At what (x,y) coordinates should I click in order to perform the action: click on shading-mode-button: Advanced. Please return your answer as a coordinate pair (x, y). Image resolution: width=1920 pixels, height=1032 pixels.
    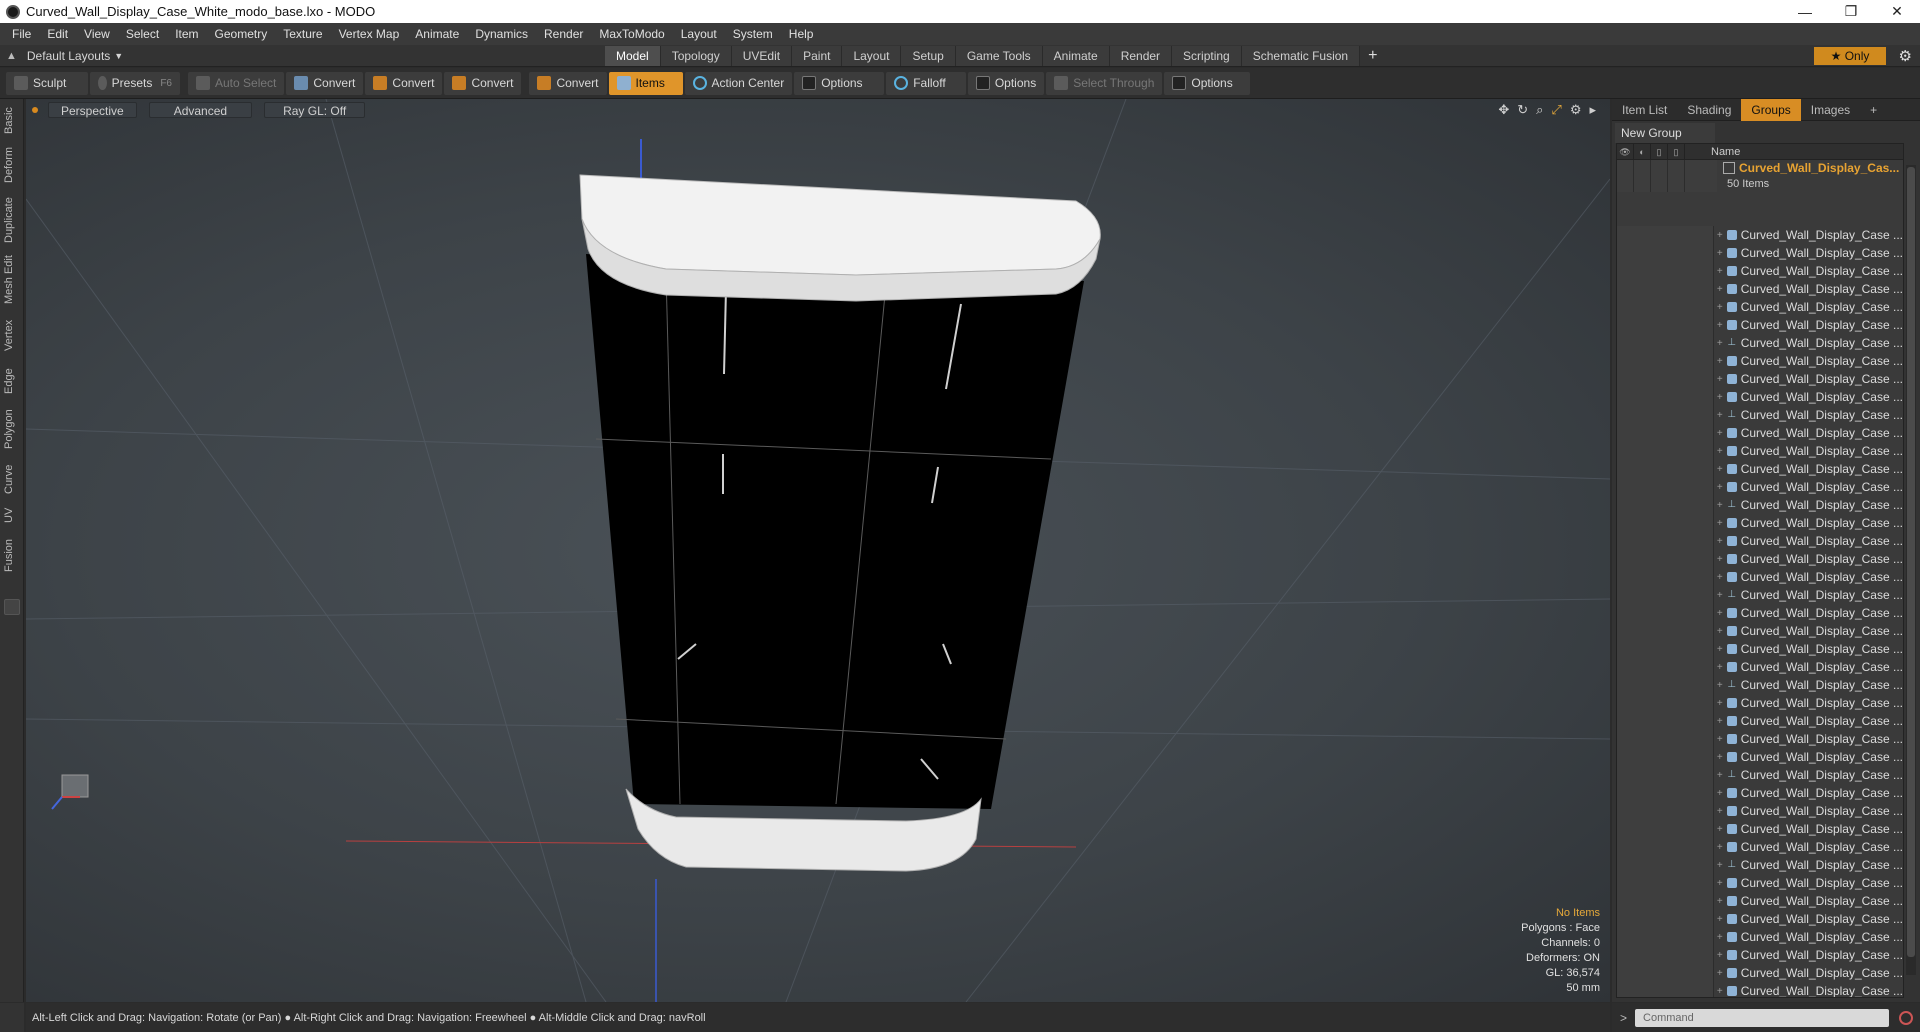
    Looking at the image, I should click on (200, 110).